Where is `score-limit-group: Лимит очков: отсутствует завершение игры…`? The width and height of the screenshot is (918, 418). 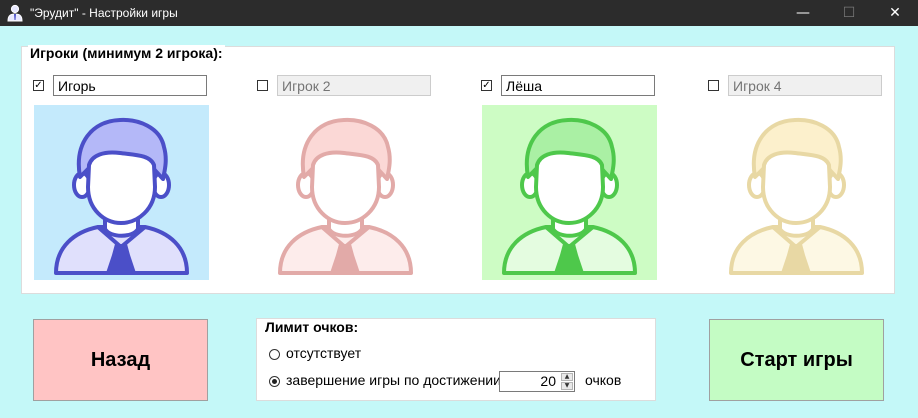
score-limit-group: Лимит очков: отсутствует завершение игры… is located at coordinates (456, 359).